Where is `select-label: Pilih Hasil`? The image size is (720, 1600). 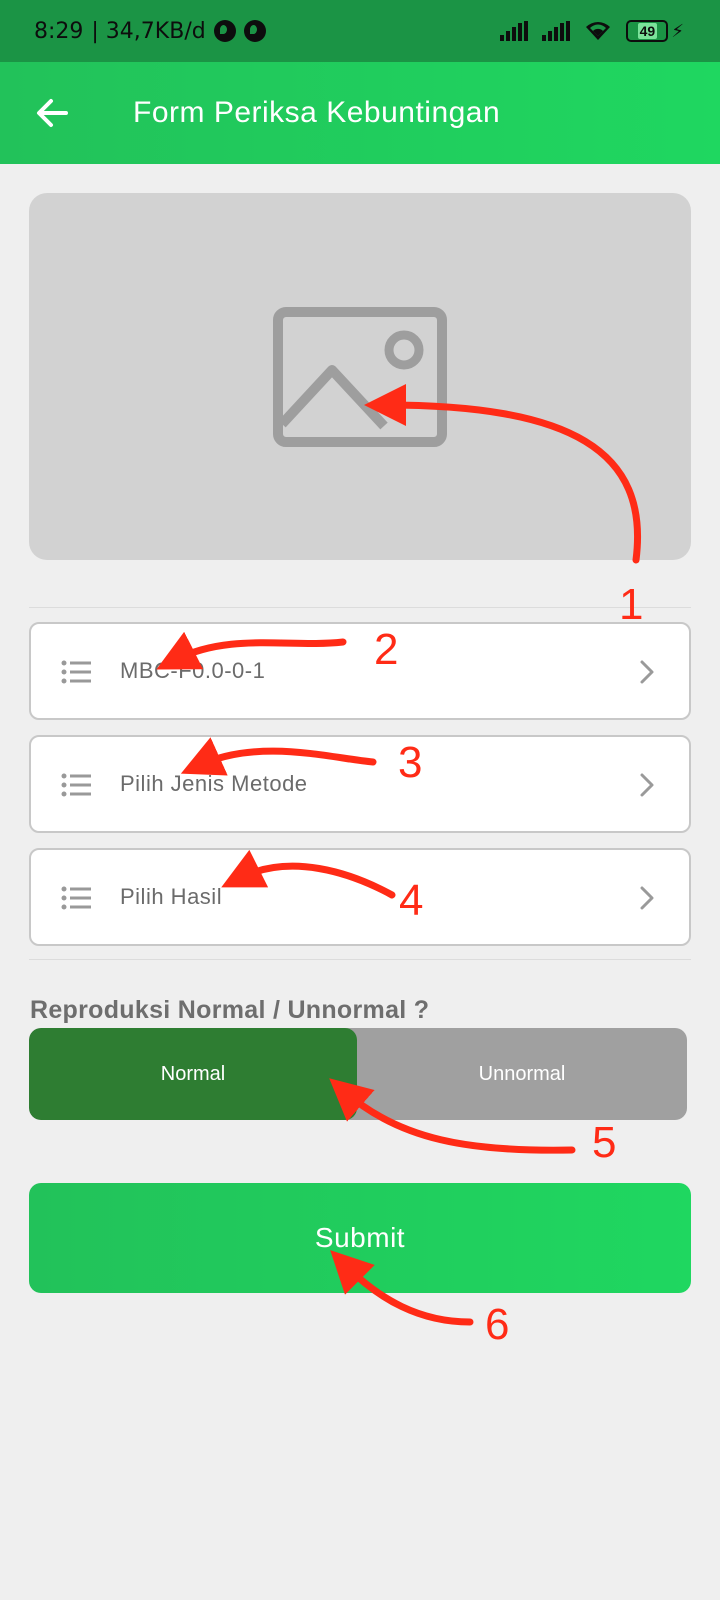 select-label: Pilih Hasil is located at coordinates (171, 896).